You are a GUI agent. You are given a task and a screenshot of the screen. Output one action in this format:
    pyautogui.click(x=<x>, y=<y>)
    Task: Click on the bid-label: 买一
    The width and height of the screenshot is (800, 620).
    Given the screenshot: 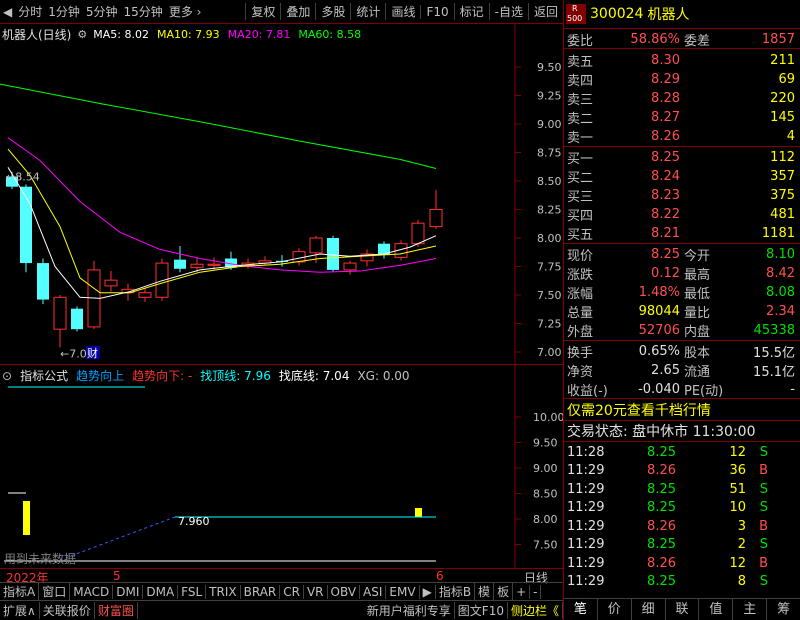 What is the action you would take?
    pyautogui.click(x=580, y=159)
    